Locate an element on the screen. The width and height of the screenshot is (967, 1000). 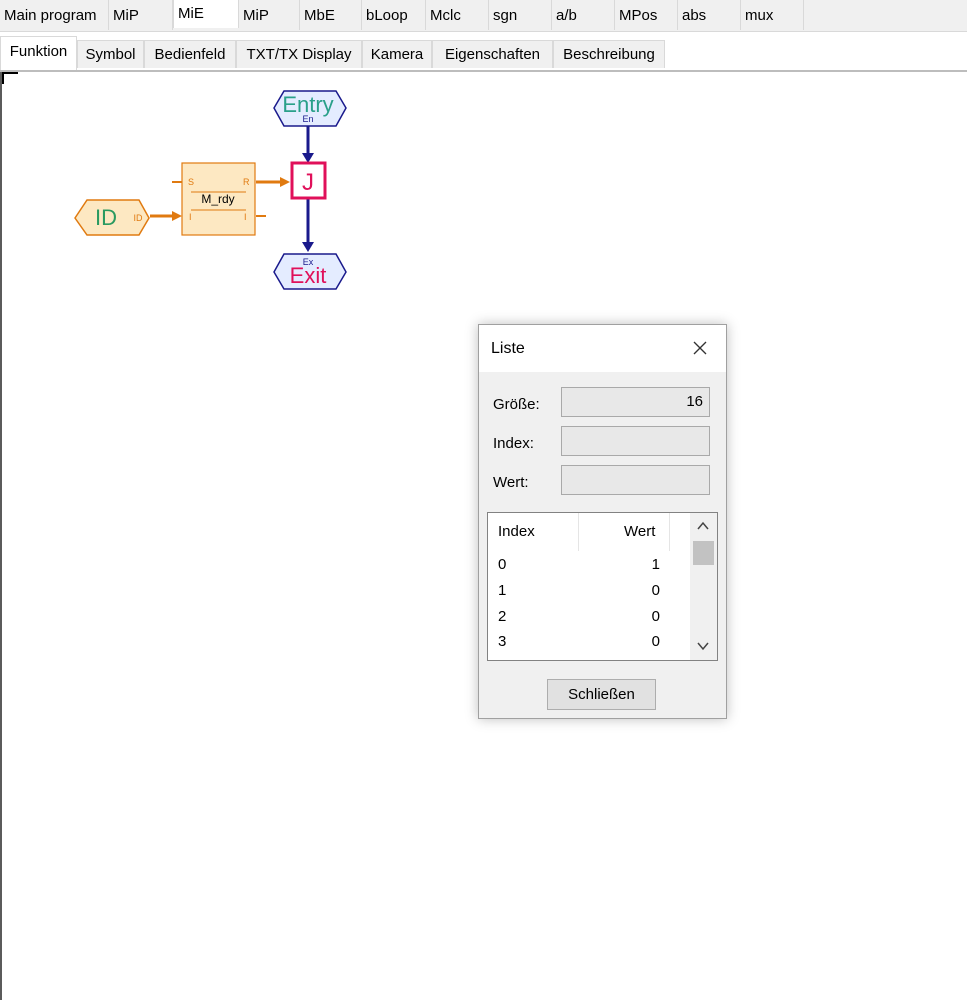
flow-arrow-exit is located at coordinates (308, 247).